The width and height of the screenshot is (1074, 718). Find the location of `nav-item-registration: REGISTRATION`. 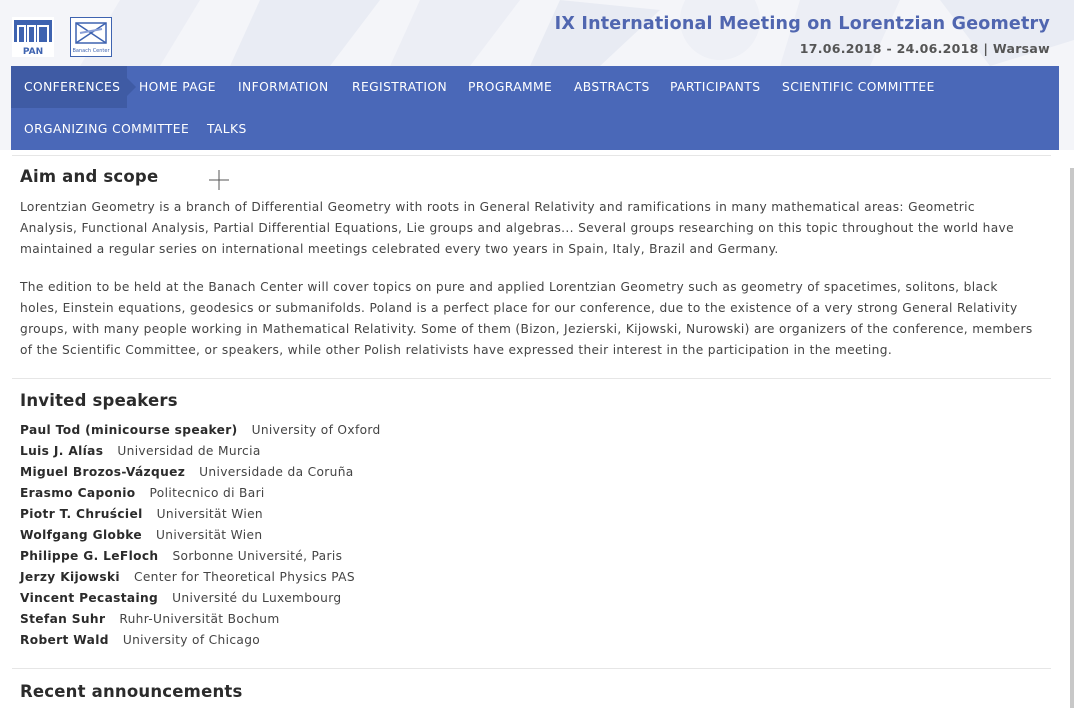

nav-item-registration: REGISTRATION is located at coordinates (399, 87).